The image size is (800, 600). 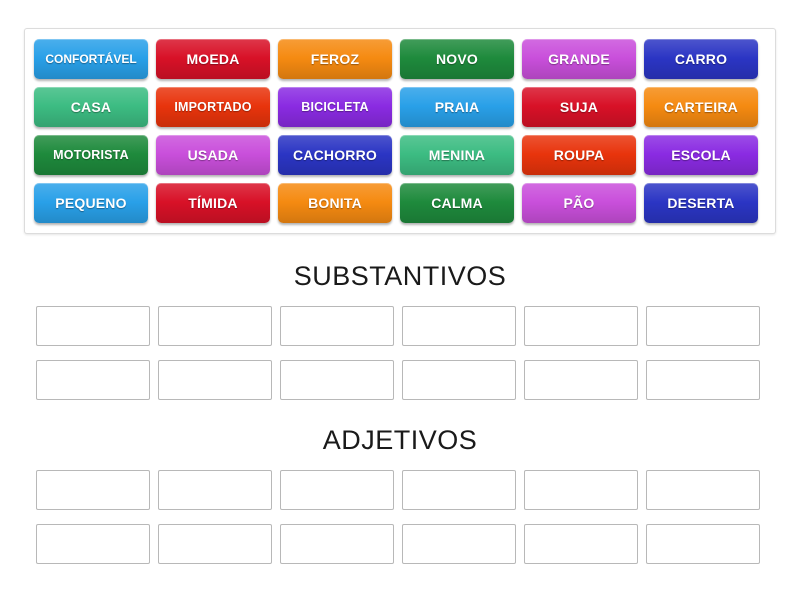 What do you see at coordinates (213, 59) in the screenshot?
I see `word-tile: MOEDA` at bounding box center [213, 59].